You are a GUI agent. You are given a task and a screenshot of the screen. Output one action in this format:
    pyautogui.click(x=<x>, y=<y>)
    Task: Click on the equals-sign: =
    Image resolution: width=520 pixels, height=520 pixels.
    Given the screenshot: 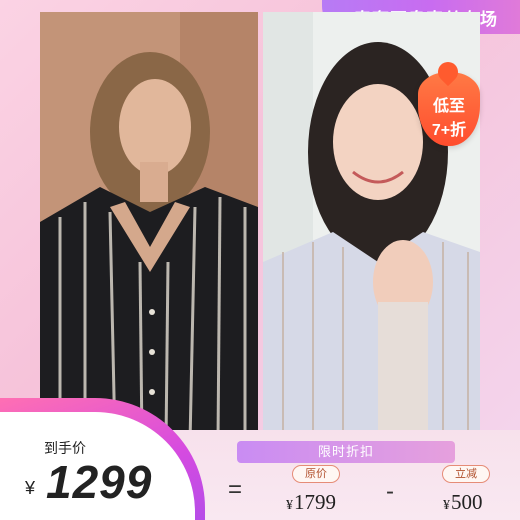 What is the action you would take?
    pyautogui.click(x=235, y=489)
    